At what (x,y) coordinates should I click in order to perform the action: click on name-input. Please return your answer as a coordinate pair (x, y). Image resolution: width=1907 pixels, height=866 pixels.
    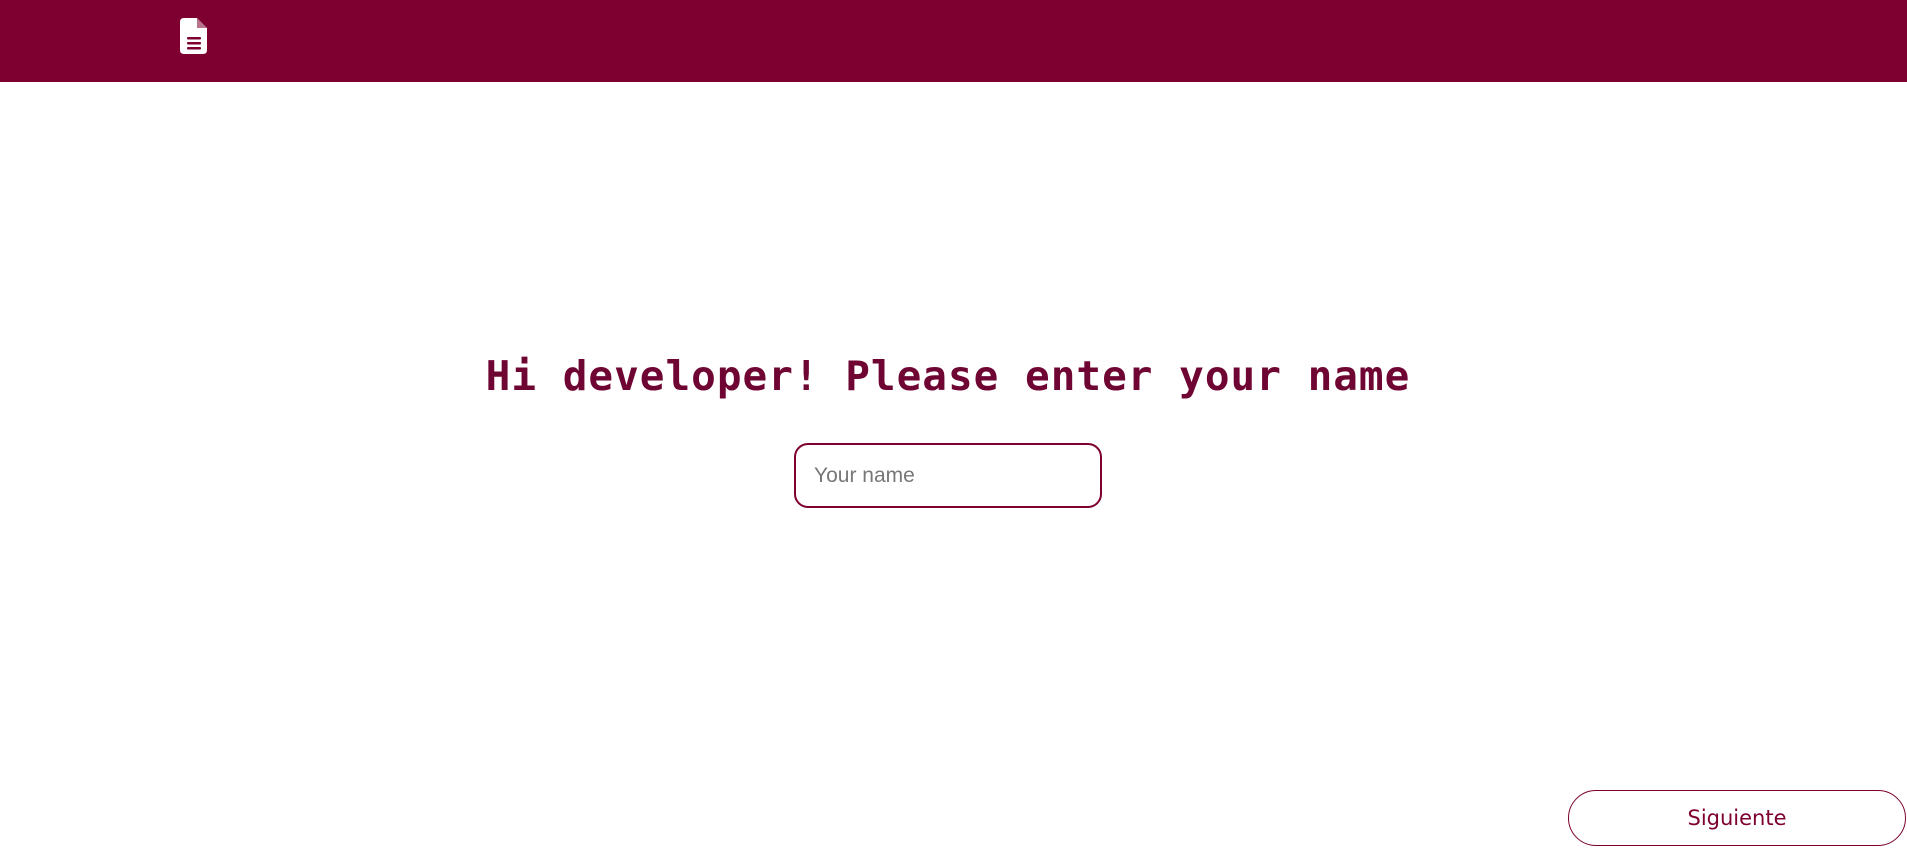
    Looking at the image, I should click on (948, 475).